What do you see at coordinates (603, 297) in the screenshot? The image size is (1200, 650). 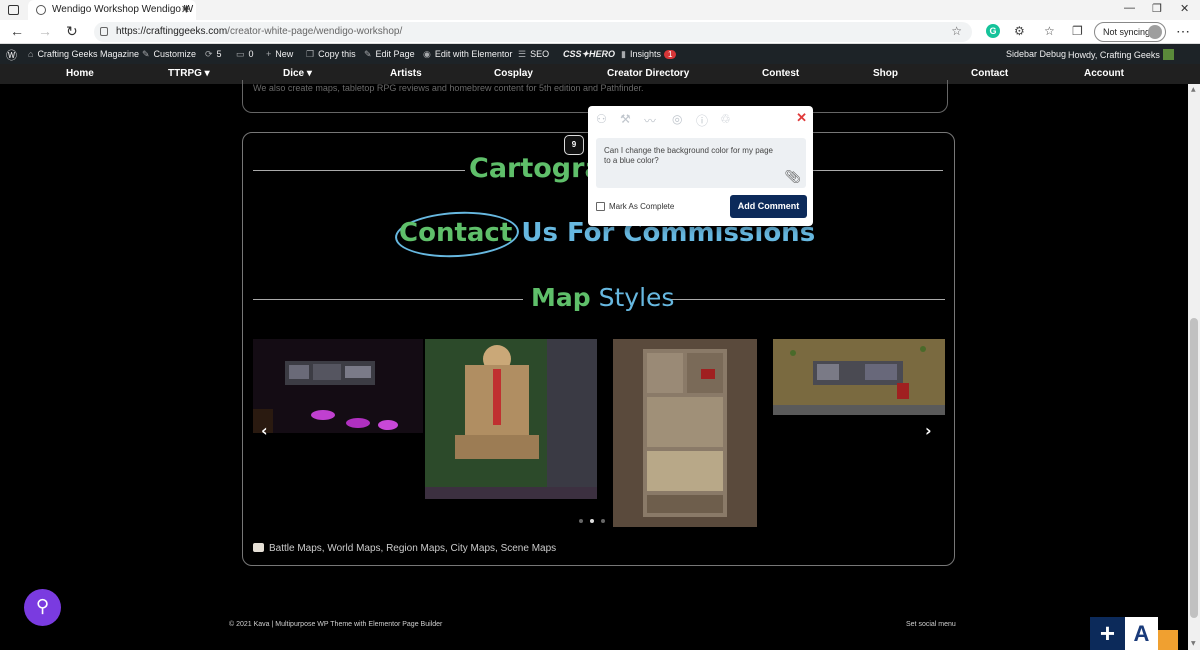 I see `map-styles-heading: Map Styles` at bounding box center [603, 297].